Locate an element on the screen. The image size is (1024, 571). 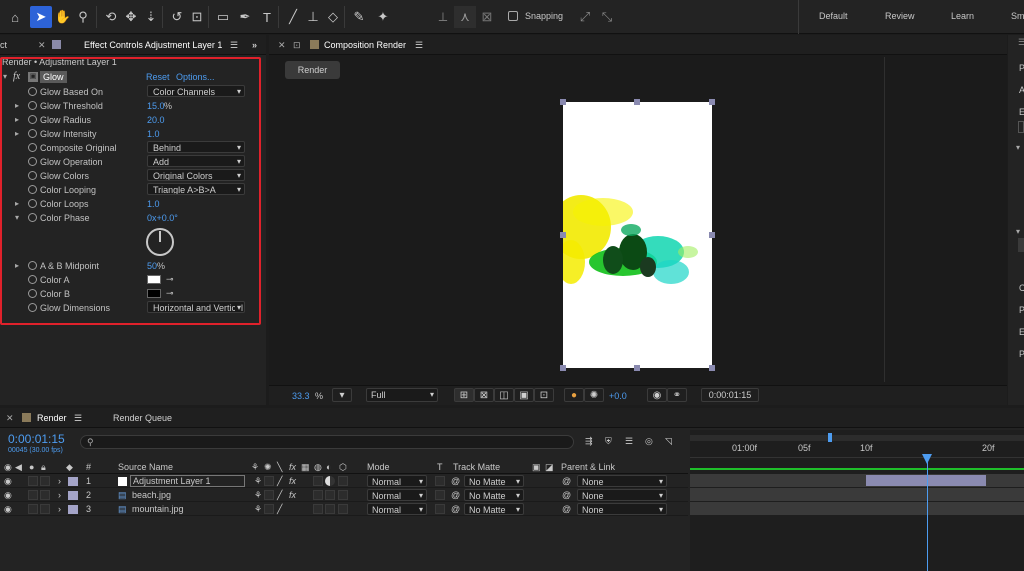
work-area-start-handle is located at coordinates (830, 437).